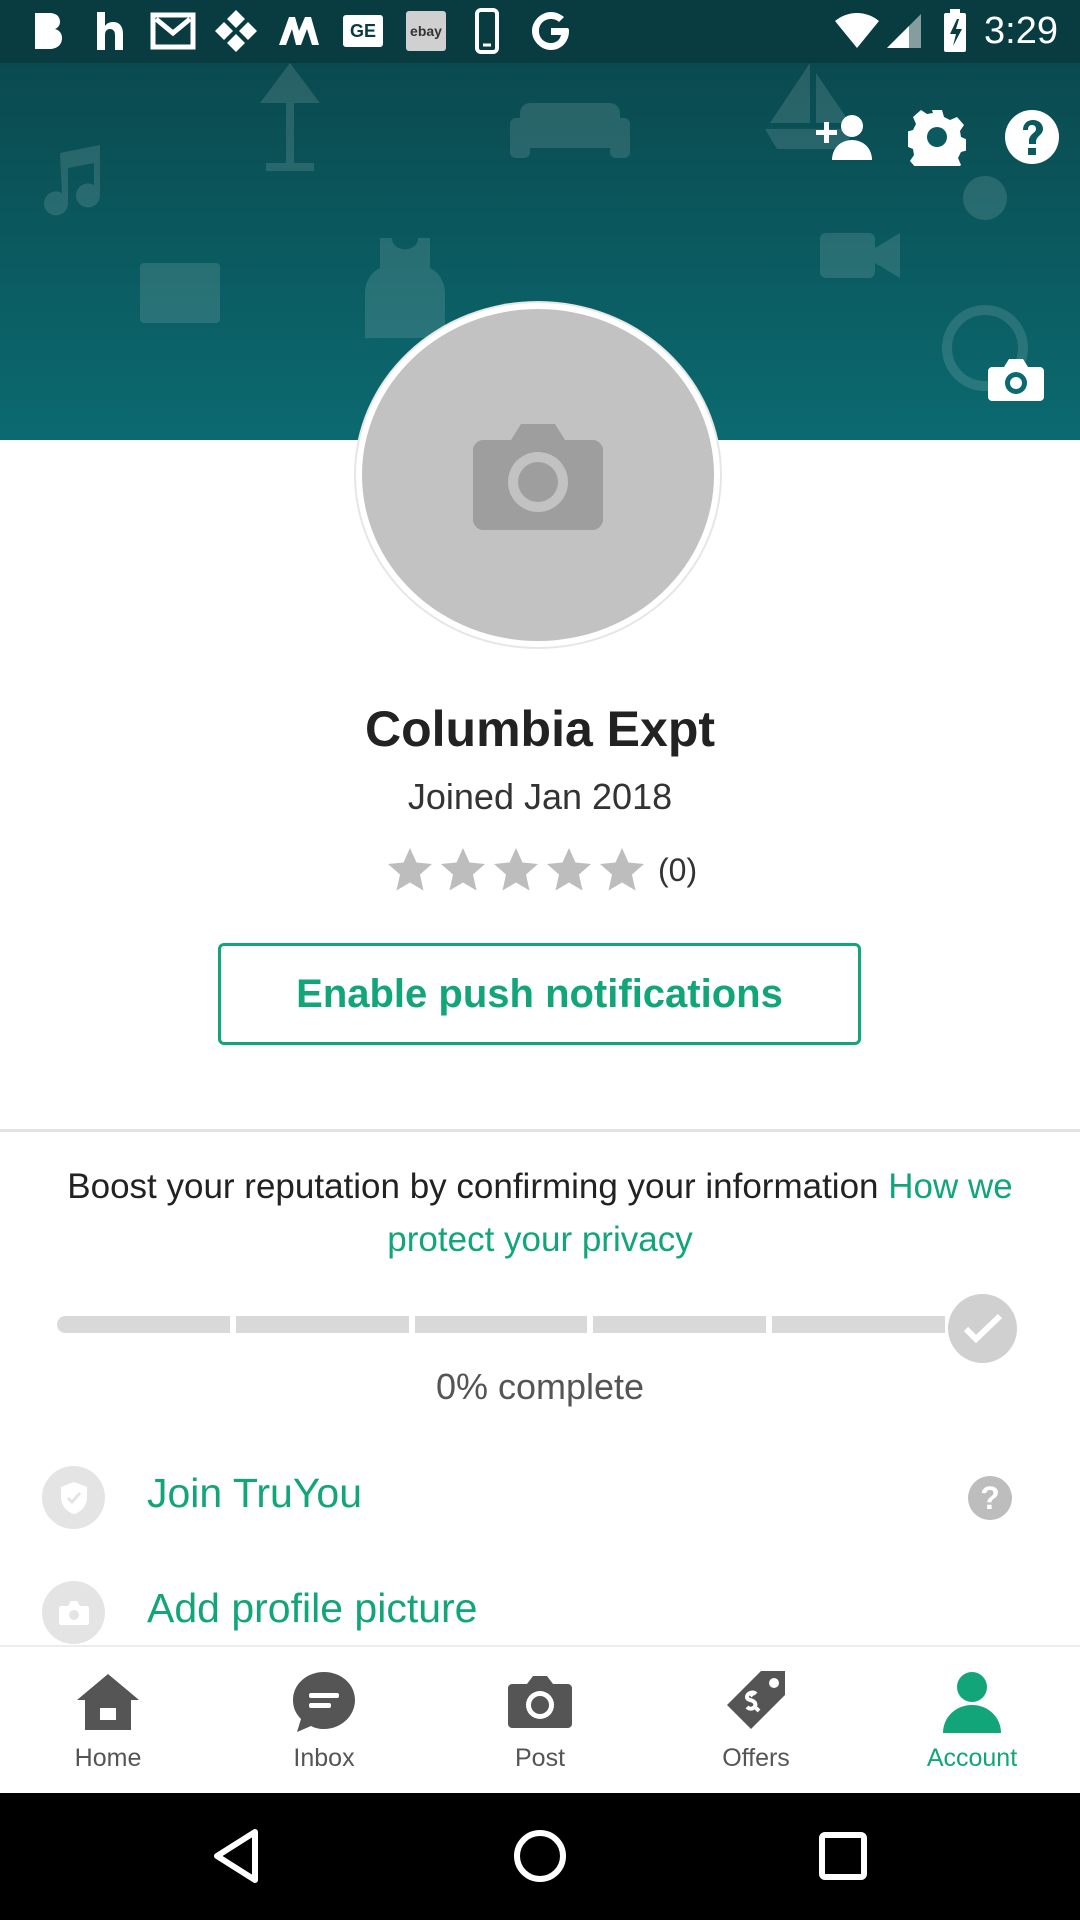 Image resolution: width=1080 pixels, height=1920 pixels. What do you see at coordinates (173, 31) in the screenshot?
I see `mail-icon` at bounding box center [173, 31].